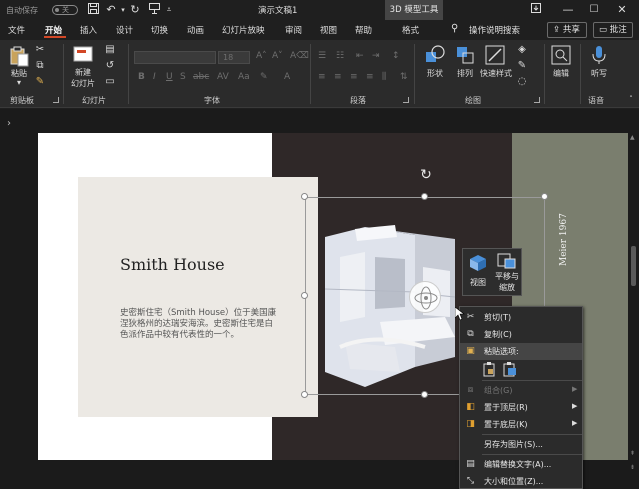 The height and width of the screenshot is (489, 639). What do you see at coordinates (599, 55) in the screenshot?
I see `dictate-icon` at bounding box center [599, 55].